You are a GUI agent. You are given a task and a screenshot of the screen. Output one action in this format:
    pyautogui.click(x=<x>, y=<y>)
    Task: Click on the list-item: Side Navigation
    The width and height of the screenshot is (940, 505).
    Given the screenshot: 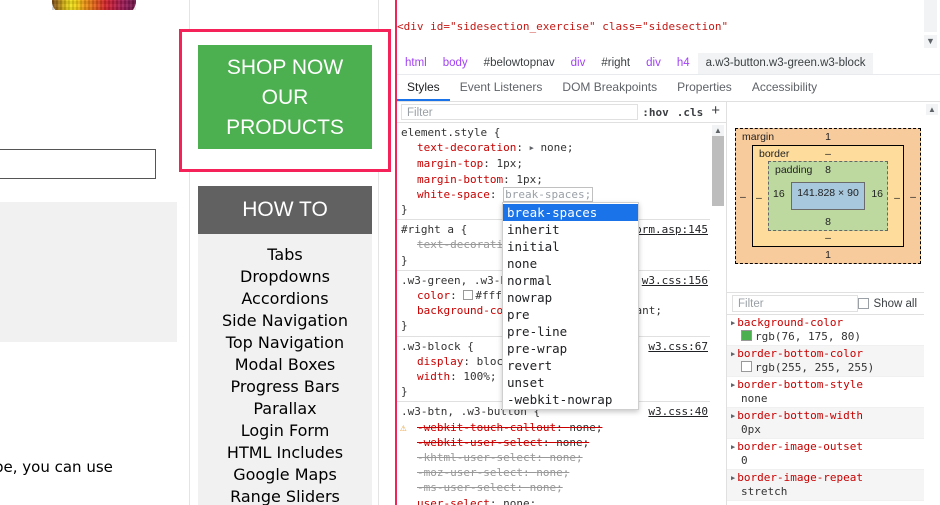 What is the action you would take?
    pyautogui.click(x=285, y=321)
    